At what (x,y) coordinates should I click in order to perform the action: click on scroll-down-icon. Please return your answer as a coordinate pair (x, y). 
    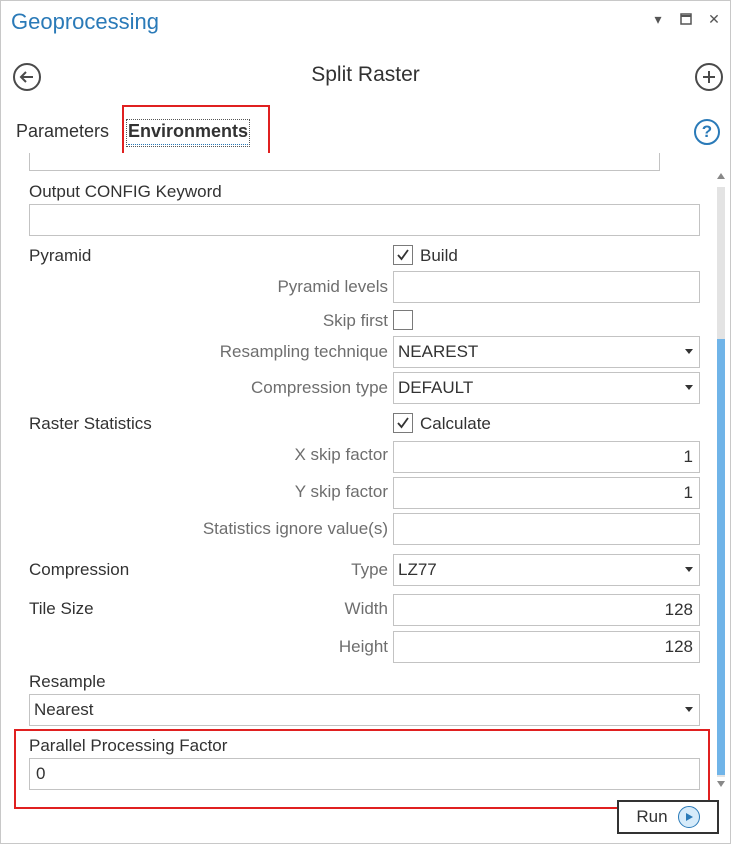
    Looking at the image, I should click on (721, 784).